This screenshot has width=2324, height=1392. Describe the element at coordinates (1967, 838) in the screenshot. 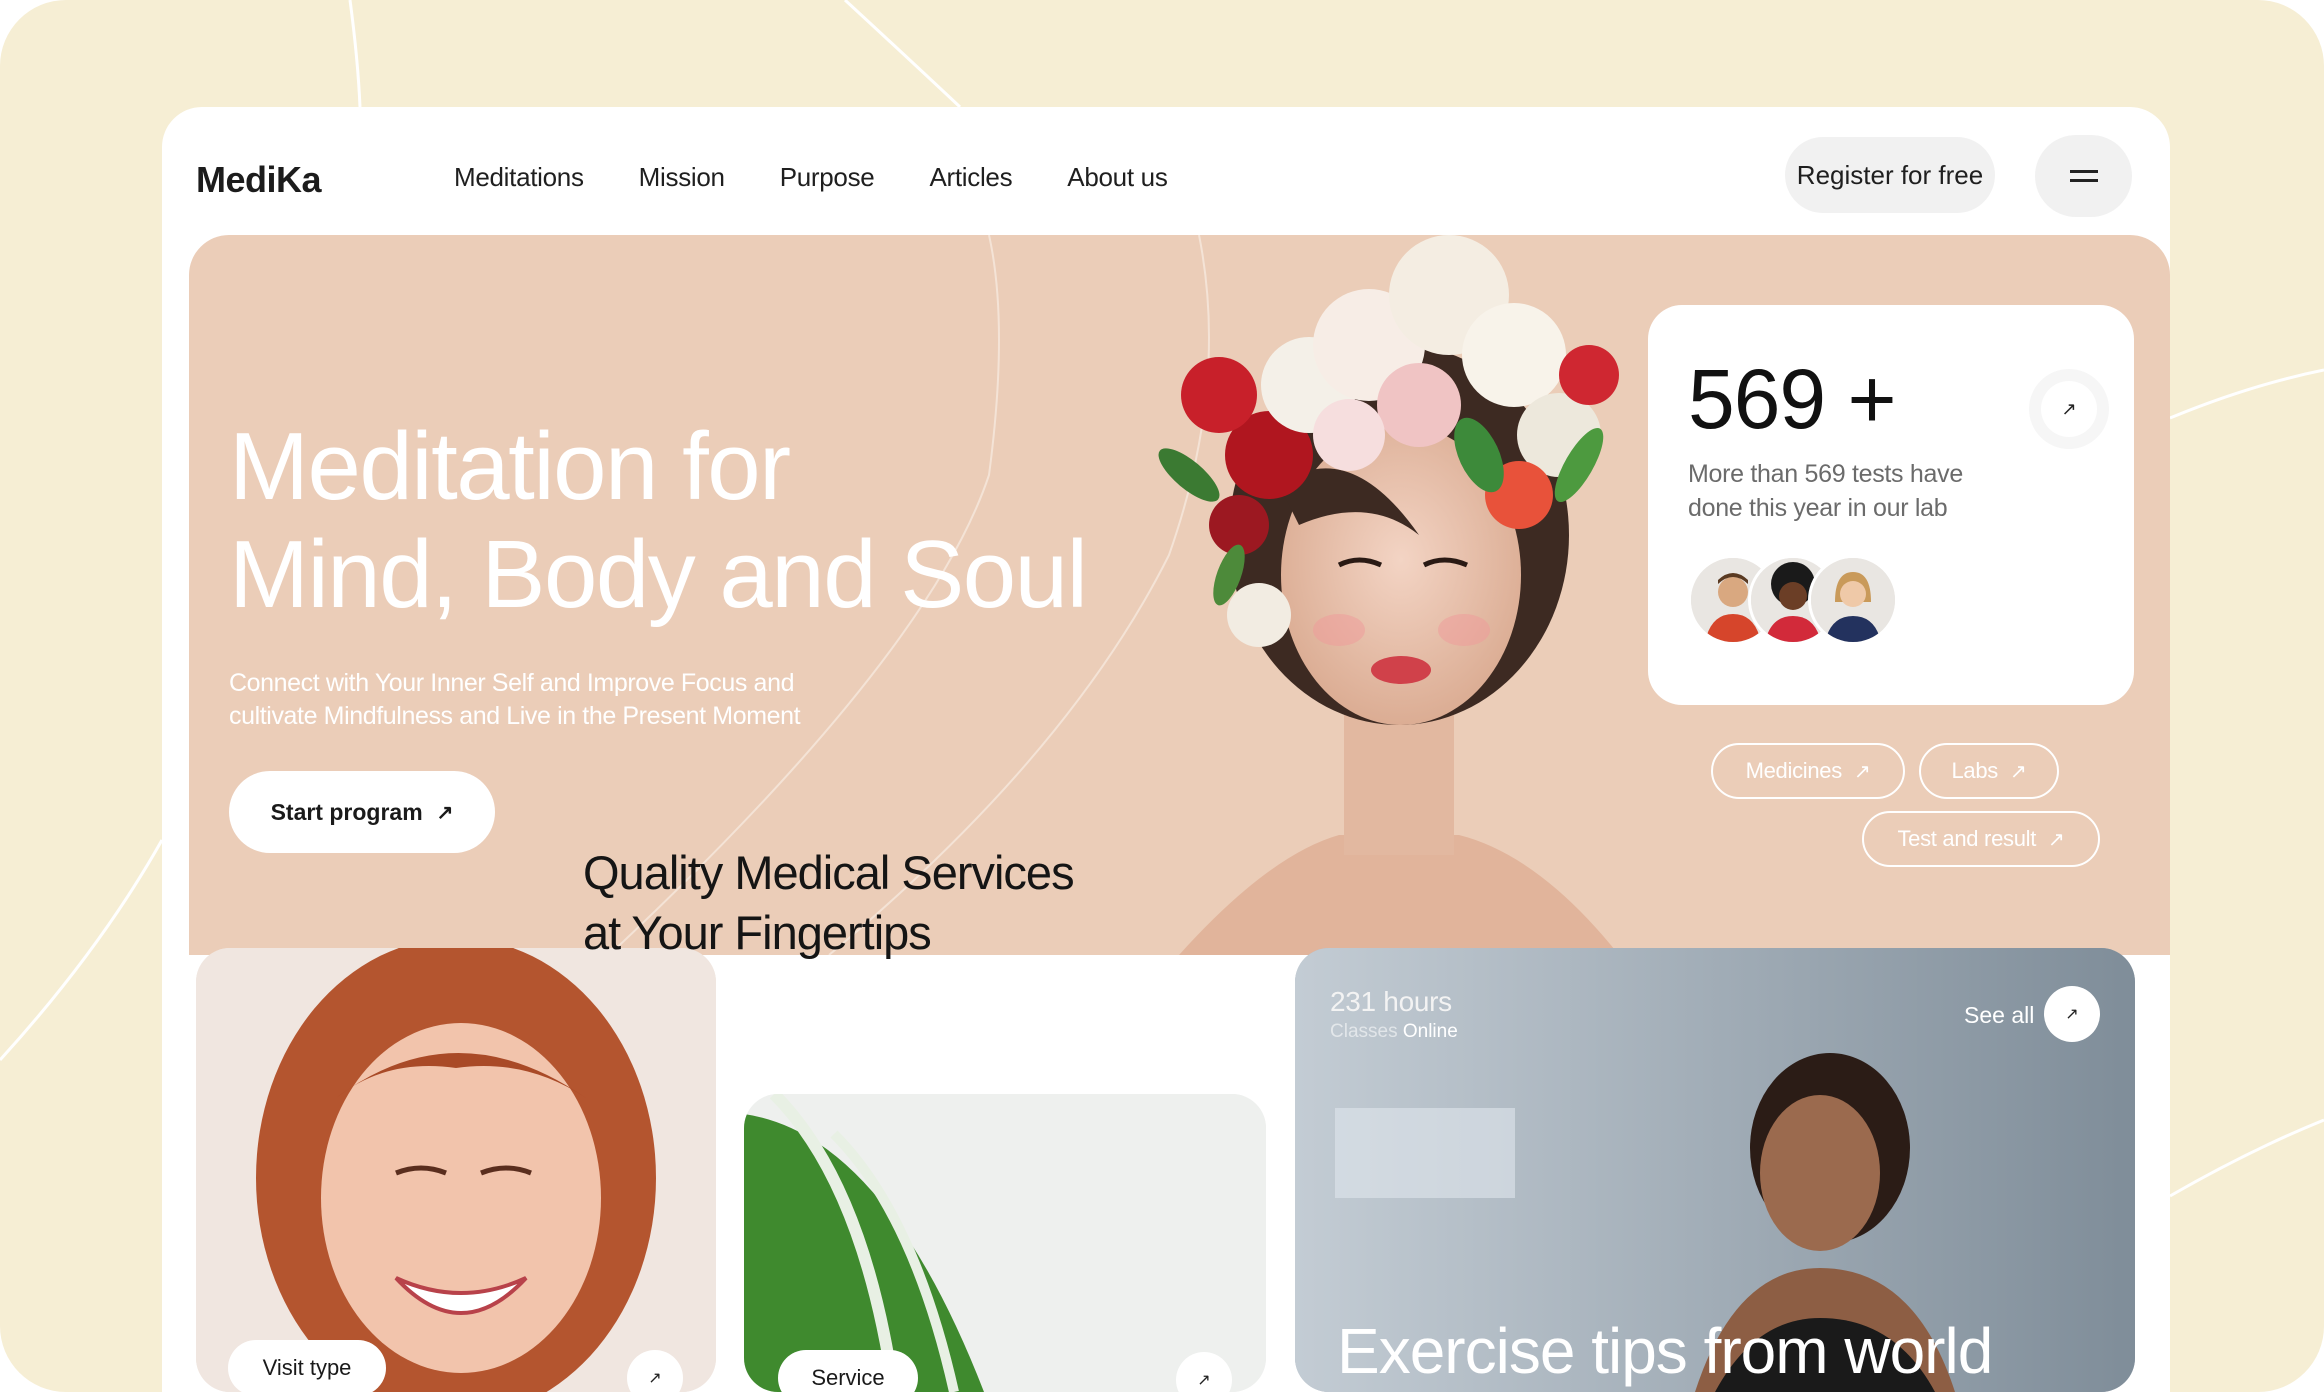

I see `tag-label: Test and result` at that location.